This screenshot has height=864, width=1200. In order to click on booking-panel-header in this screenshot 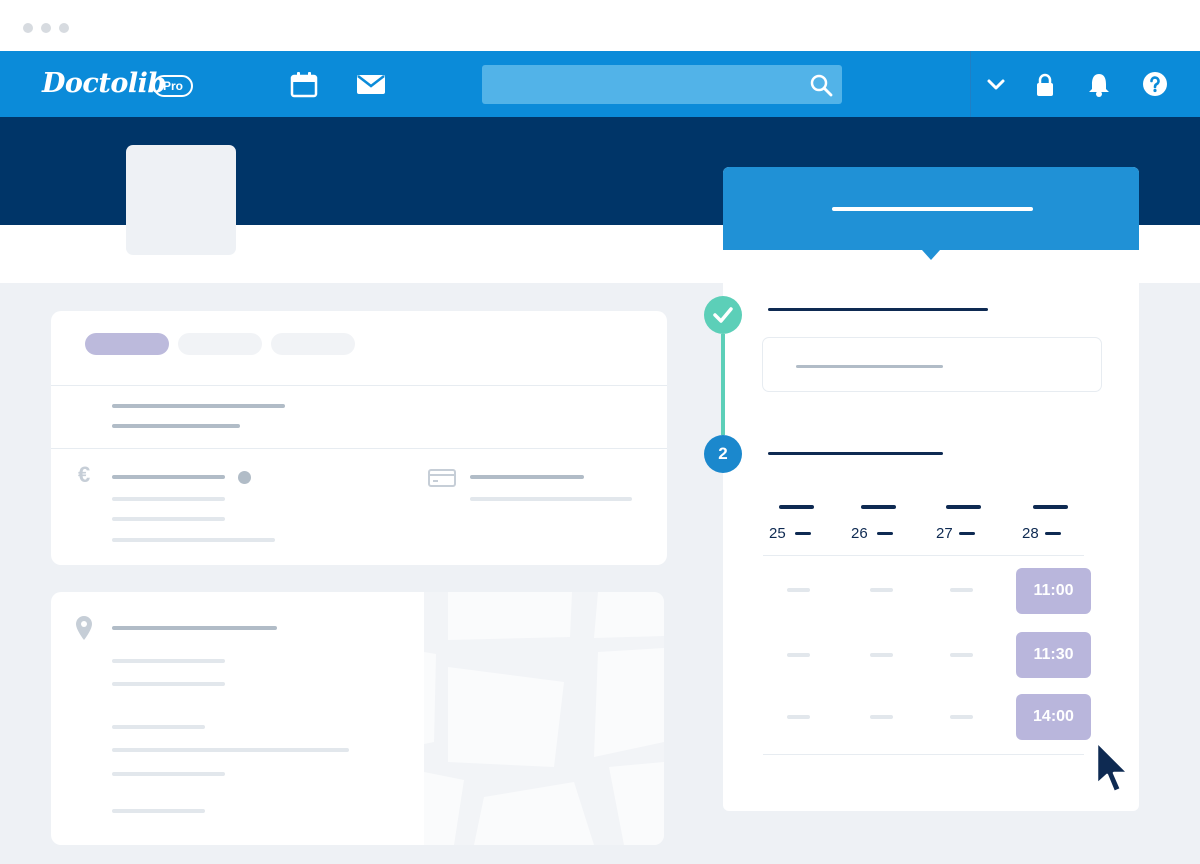, I will do `click(931, 208)`.